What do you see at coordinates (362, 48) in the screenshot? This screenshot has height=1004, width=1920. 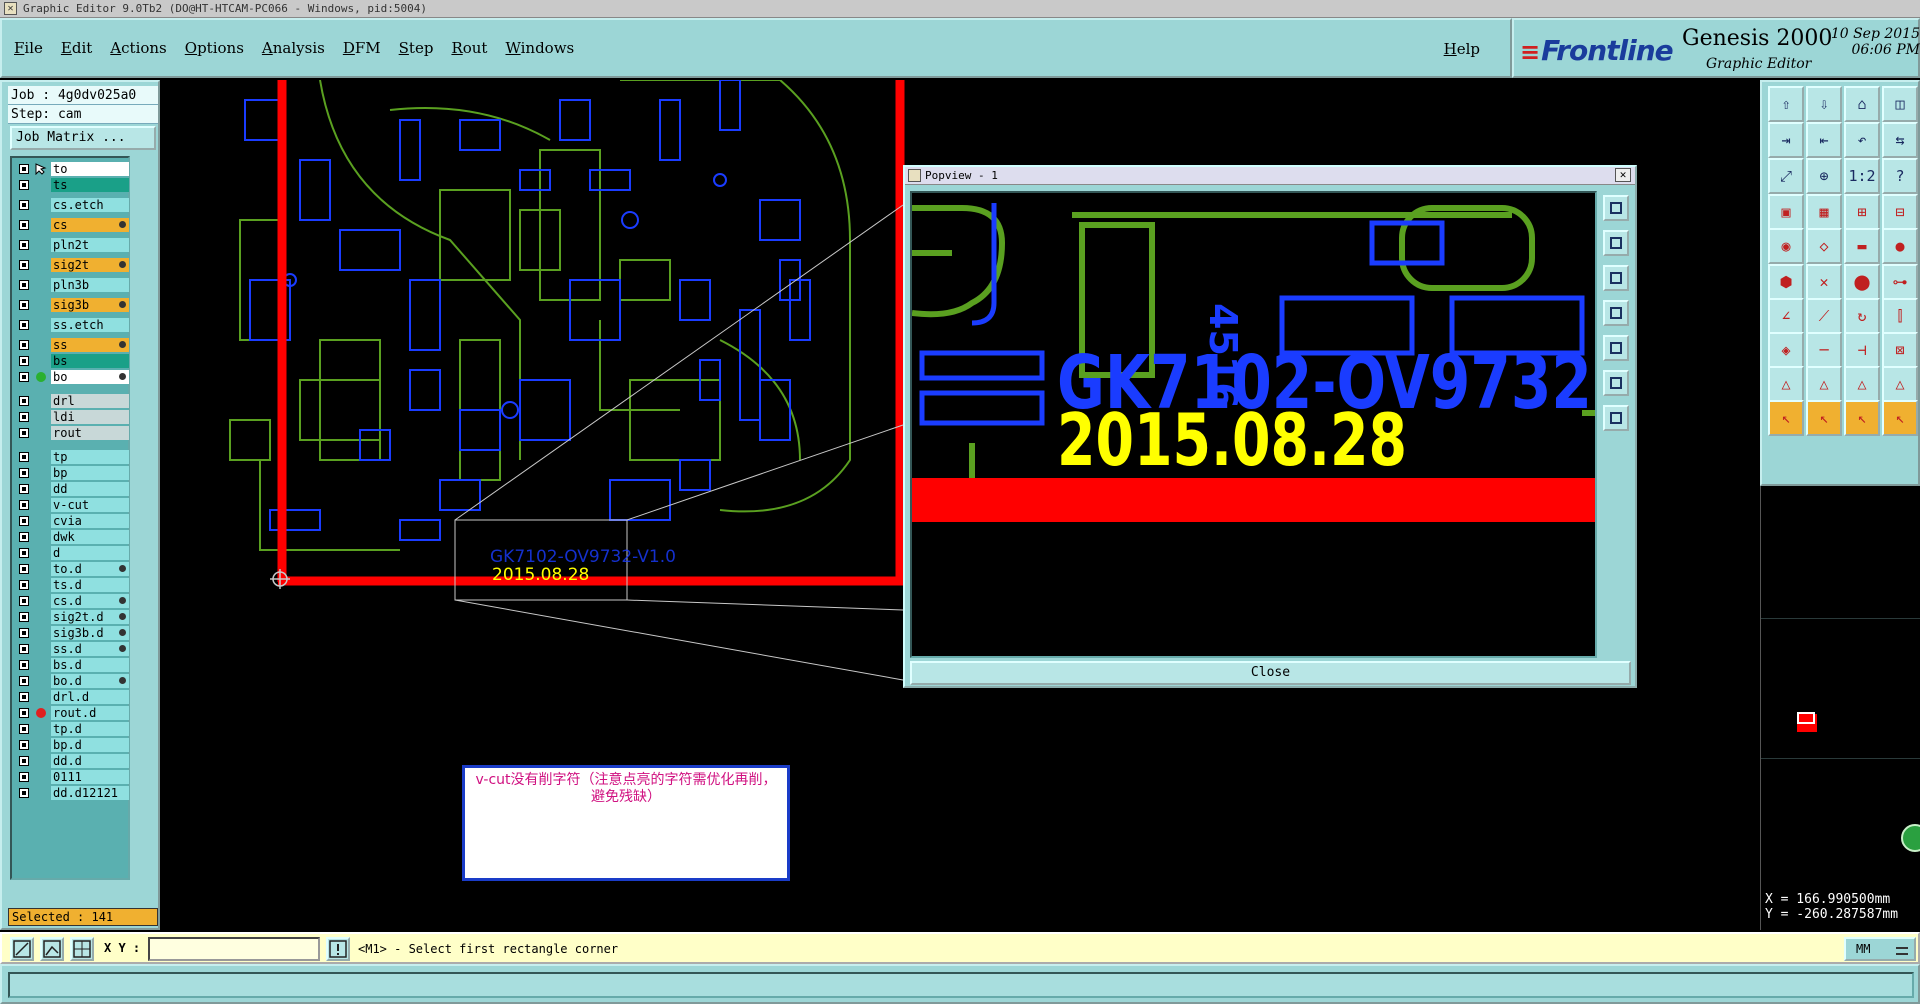 I see `menu-dfm: DFM` at bounding box center [362, 48].